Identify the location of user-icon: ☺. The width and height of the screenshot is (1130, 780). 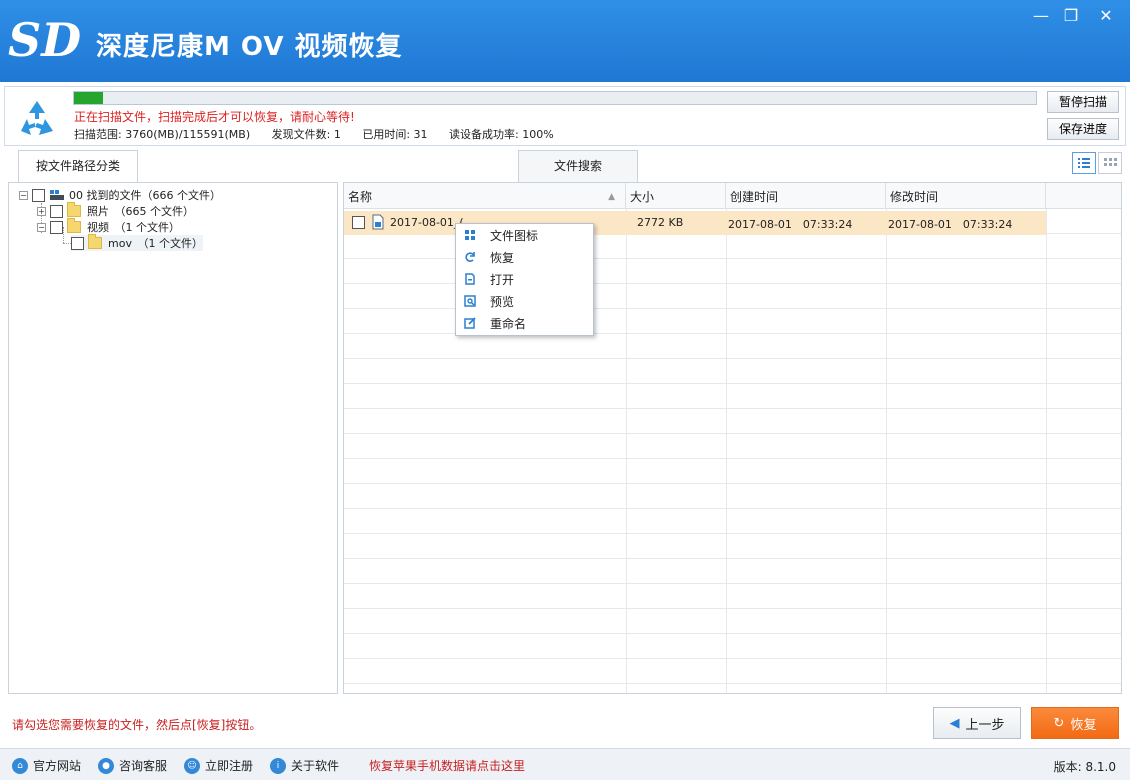
(192, 765).